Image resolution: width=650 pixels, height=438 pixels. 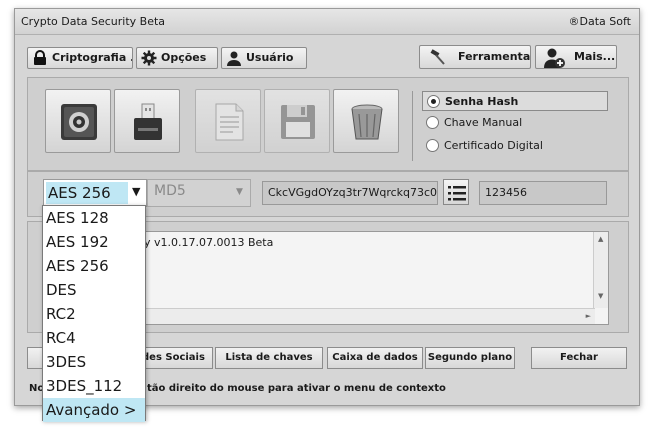 I want to click on tab-opcoes: Opções, so click(x=177, y=58).